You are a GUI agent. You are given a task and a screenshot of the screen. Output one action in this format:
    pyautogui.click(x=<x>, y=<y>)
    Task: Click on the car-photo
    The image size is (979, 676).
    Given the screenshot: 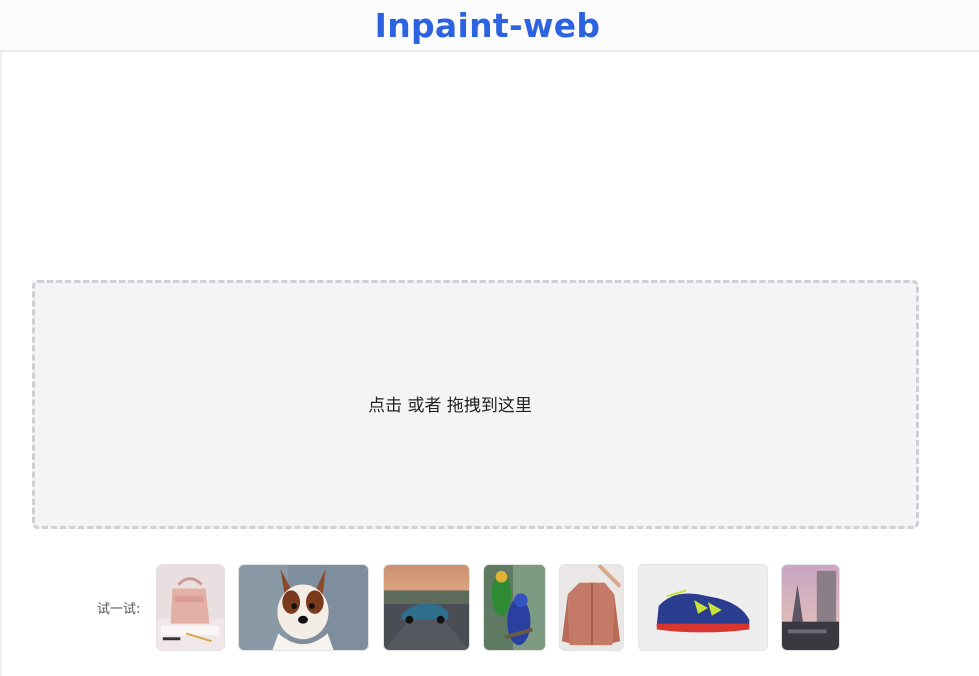 What is the action you would take?
    pyautogui.click(x=426, y=607)
    